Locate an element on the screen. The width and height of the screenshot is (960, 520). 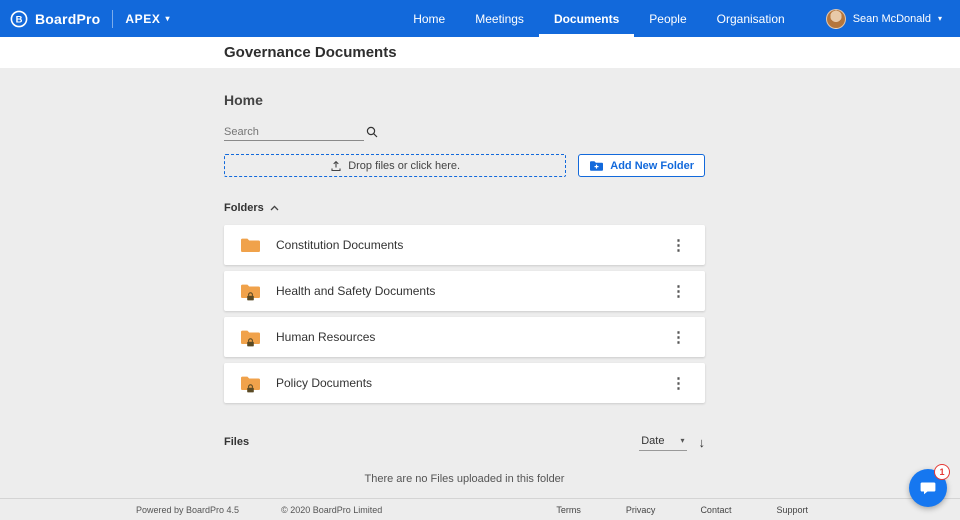
chat-launcher-button: 1 is located at coordinates (929, 485).